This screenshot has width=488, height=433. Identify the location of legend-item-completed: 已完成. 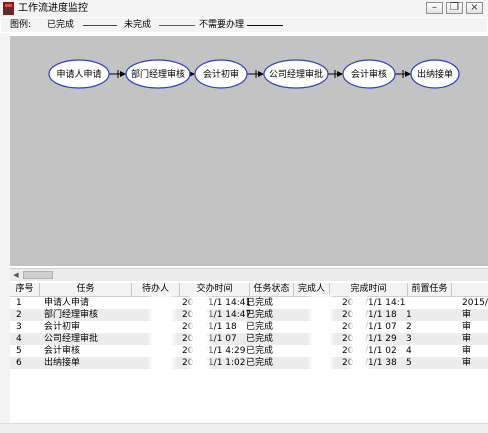
(61, 25).